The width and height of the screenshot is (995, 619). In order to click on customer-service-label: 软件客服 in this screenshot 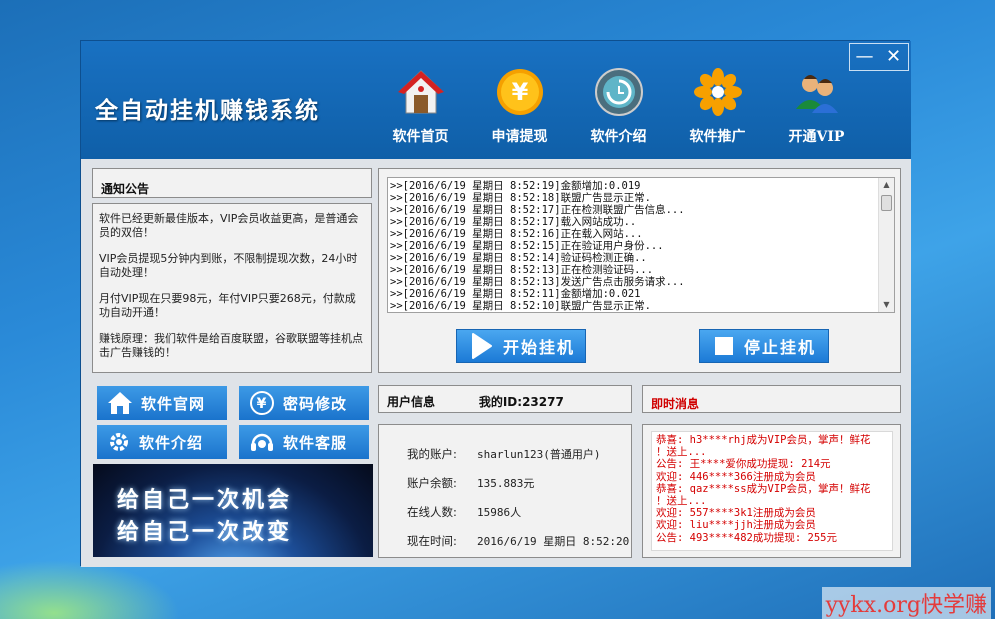, I will do `click(315, 442)`.